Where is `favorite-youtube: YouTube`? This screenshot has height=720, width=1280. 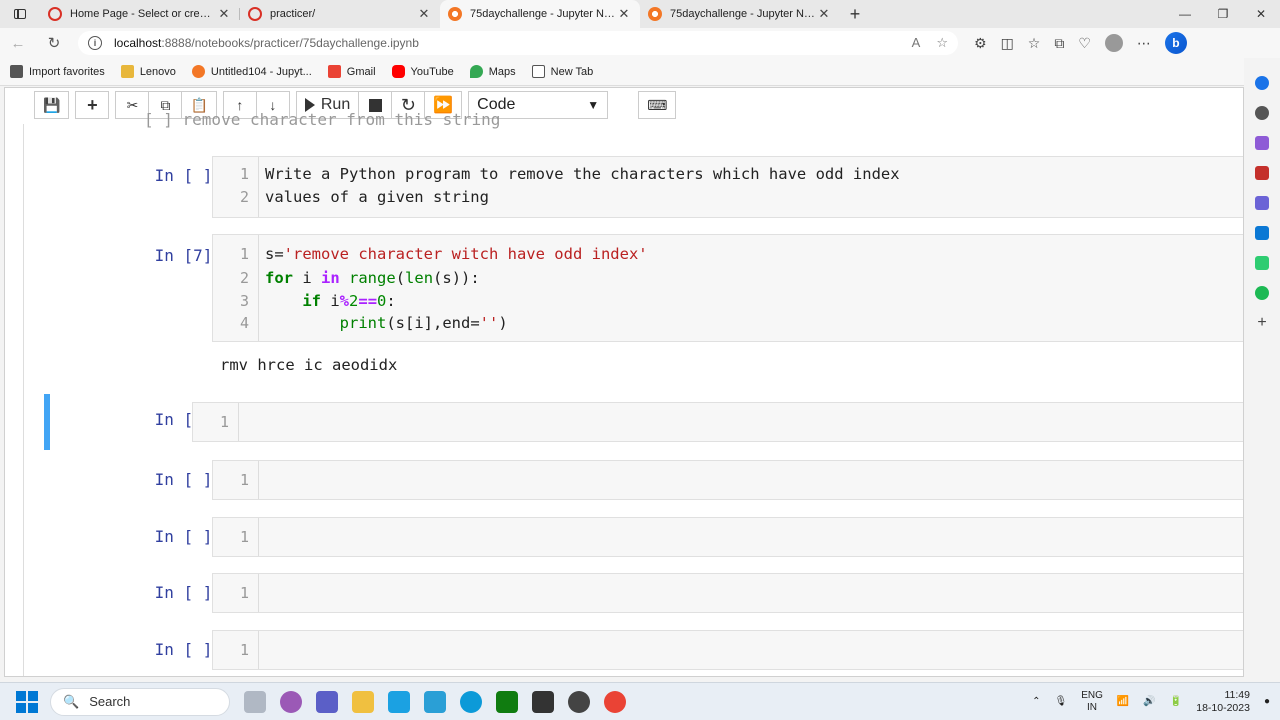 favorite-youtube: YouTube is located at coordinates (422, 71).